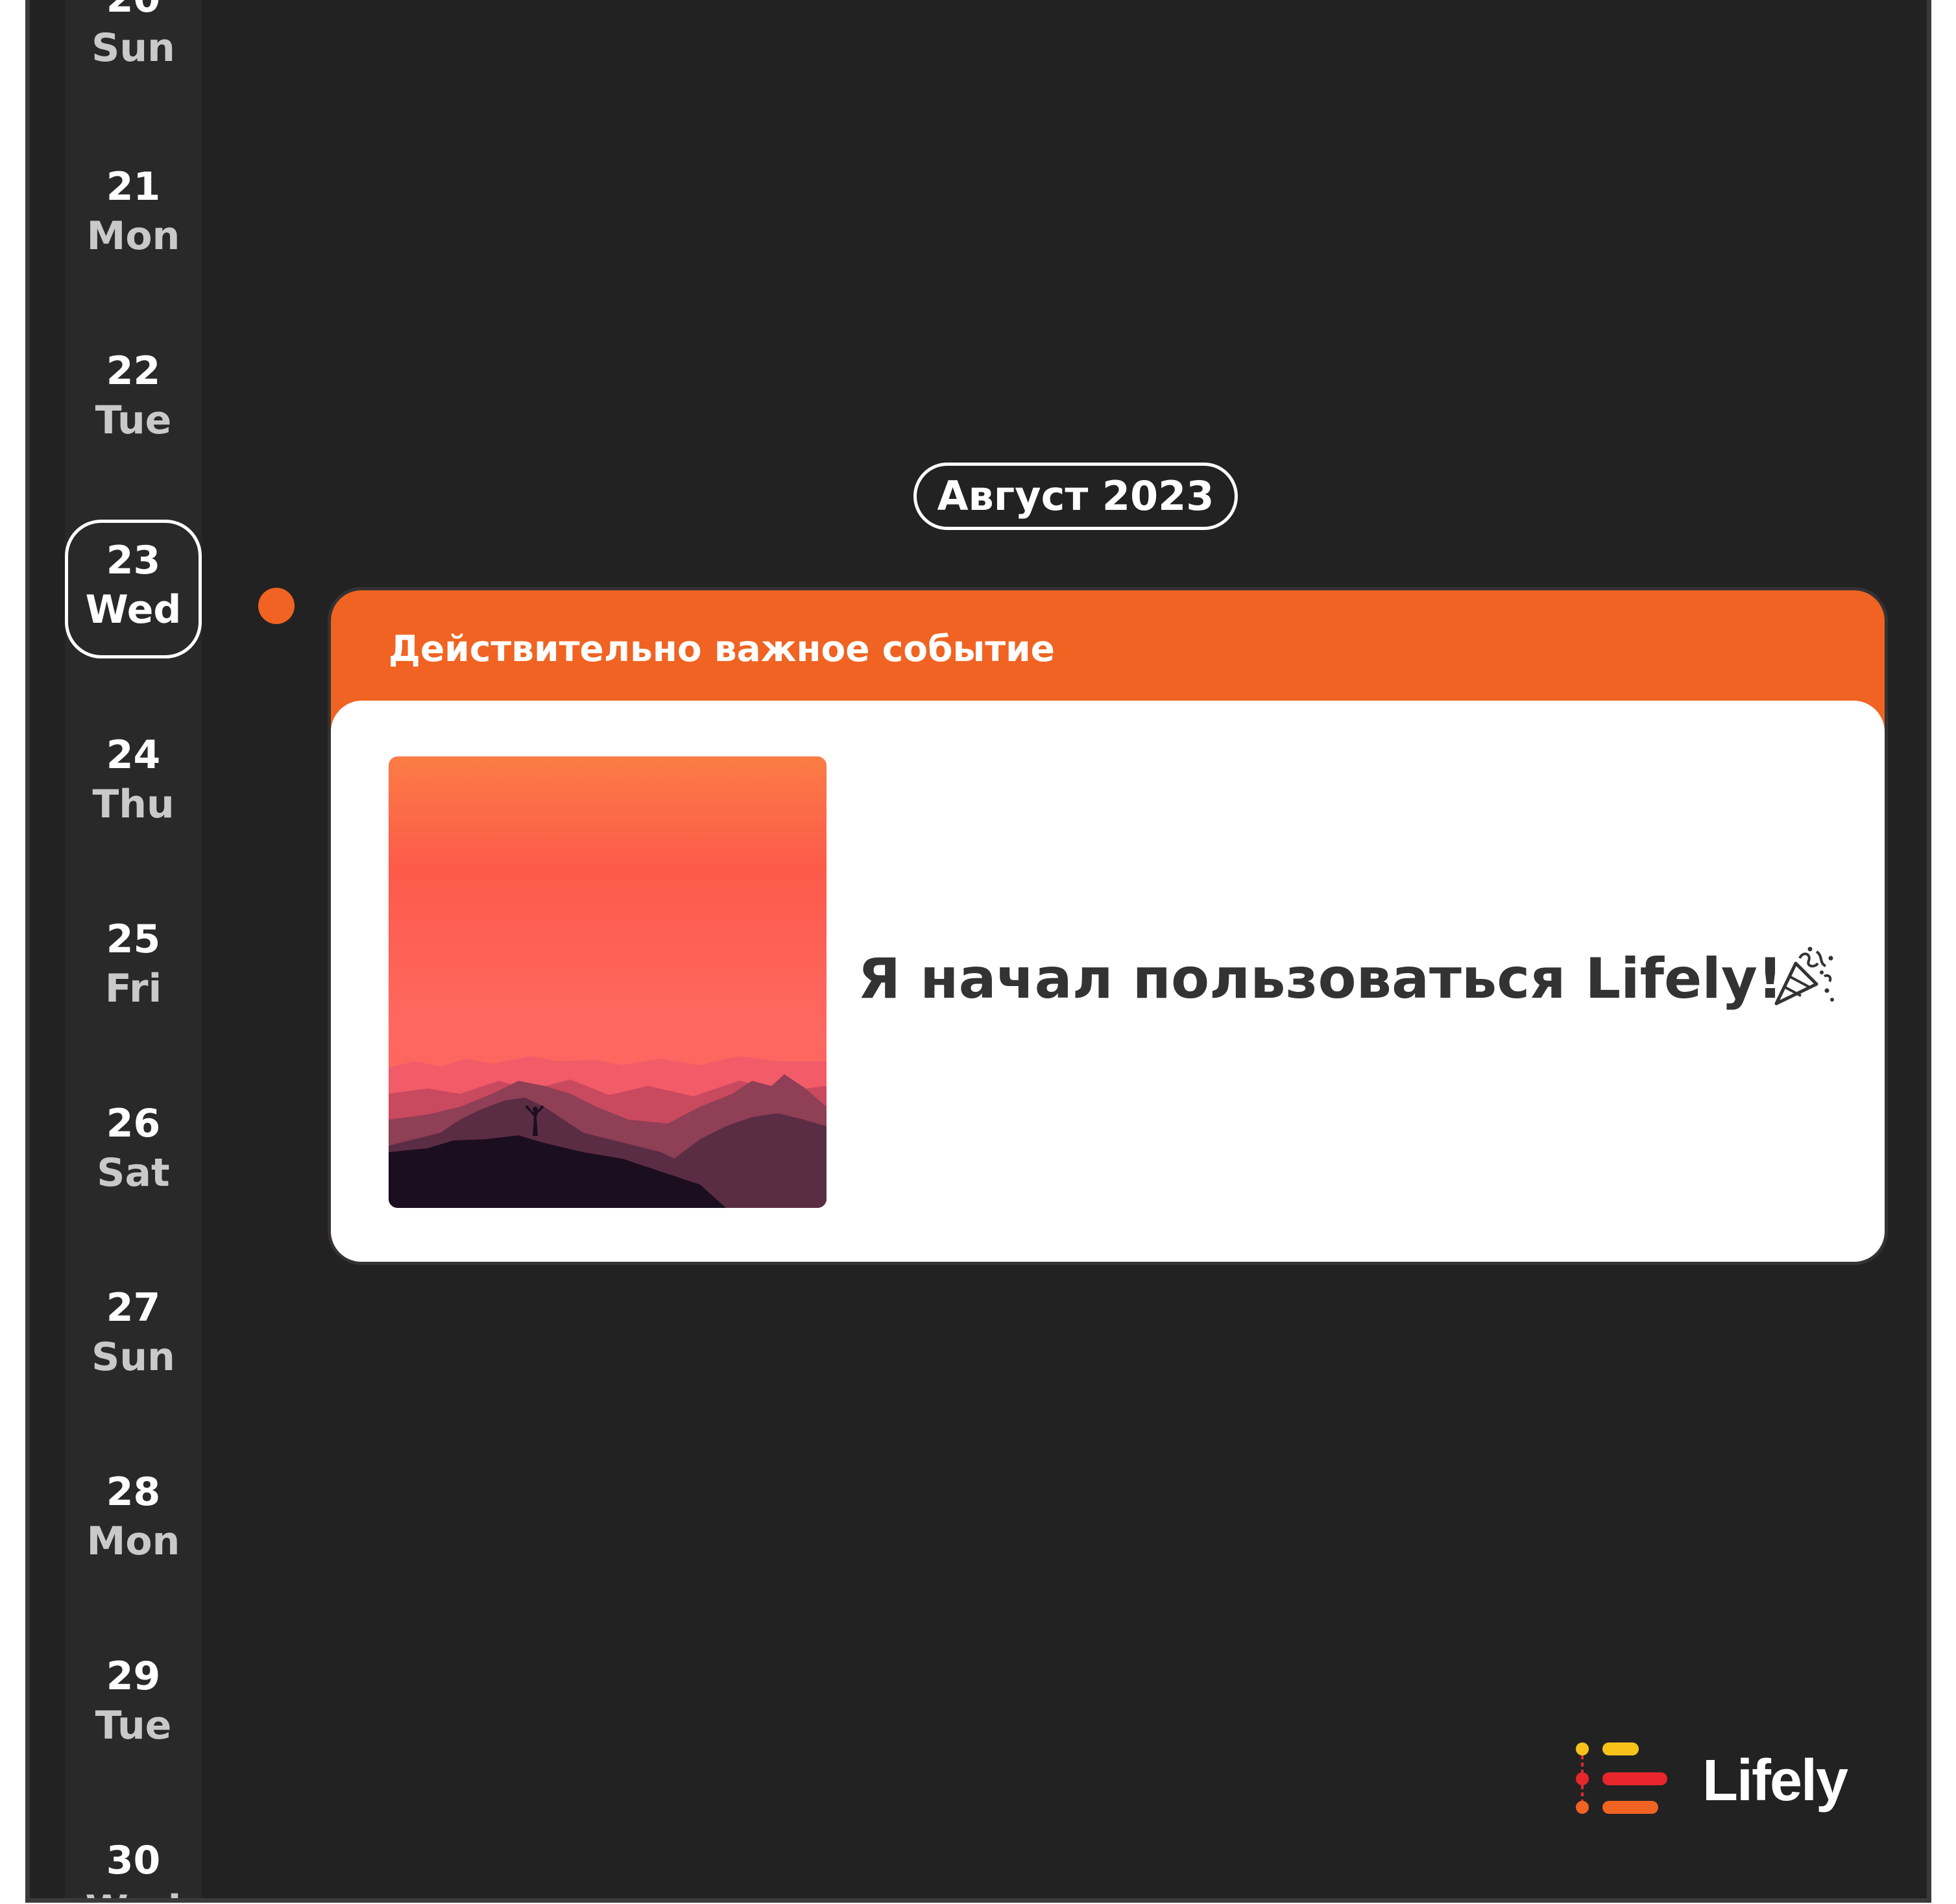  Describe the element at coordinates (1775, 1781) in the screenshot. I see `lifely-logo-text: Lifely` at that location.